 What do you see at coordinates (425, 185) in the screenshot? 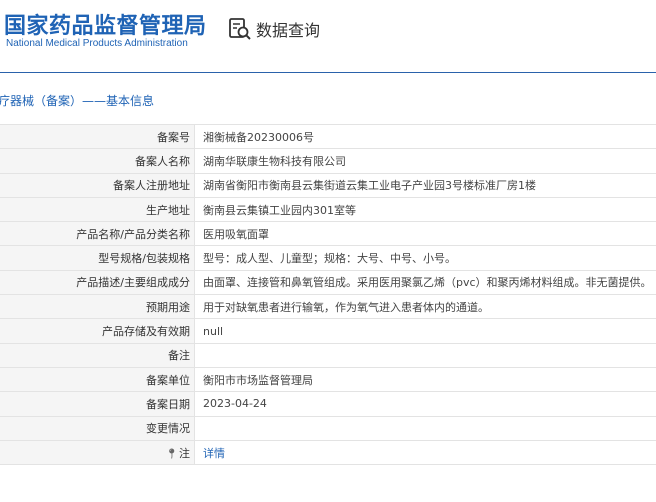
I see `row-value: 湖南省衡阳市衡南县云集街道云集工业电子产业园3号楼标准厂房1楼` at bounding box center [425, 185].